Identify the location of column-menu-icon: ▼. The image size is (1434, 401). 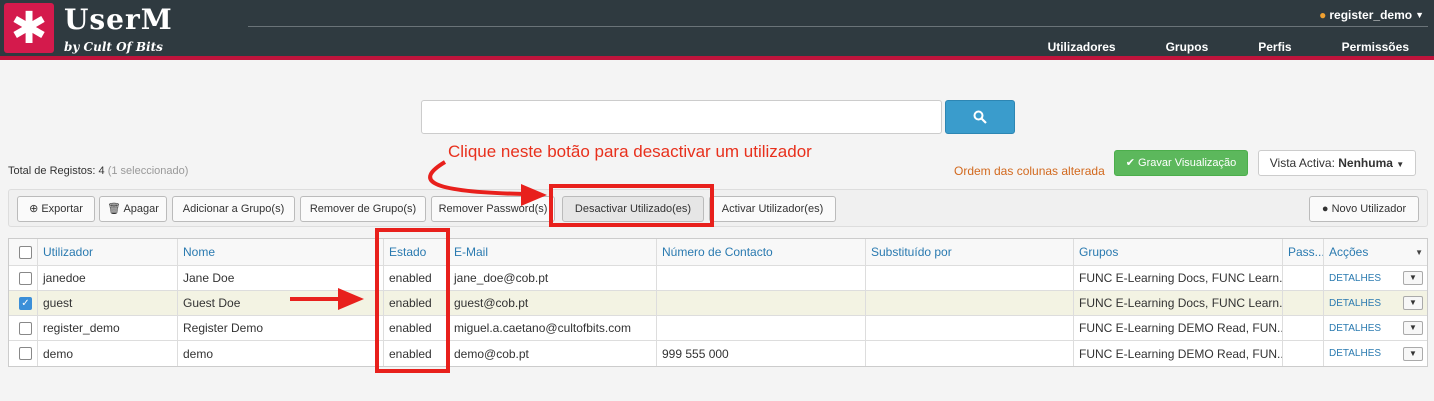
(1419, 252).